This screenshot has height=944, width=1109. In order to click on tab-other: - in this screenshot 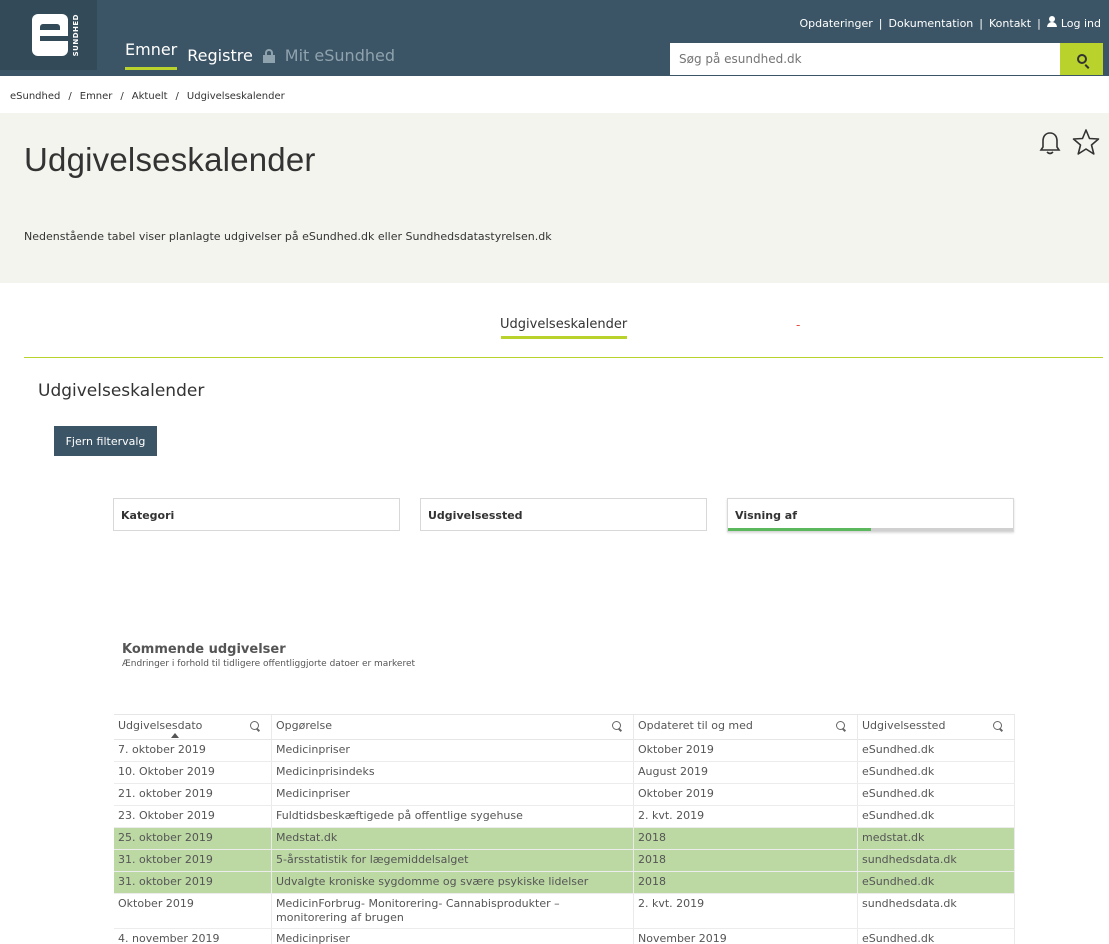, I will do `click(798, 325)`.